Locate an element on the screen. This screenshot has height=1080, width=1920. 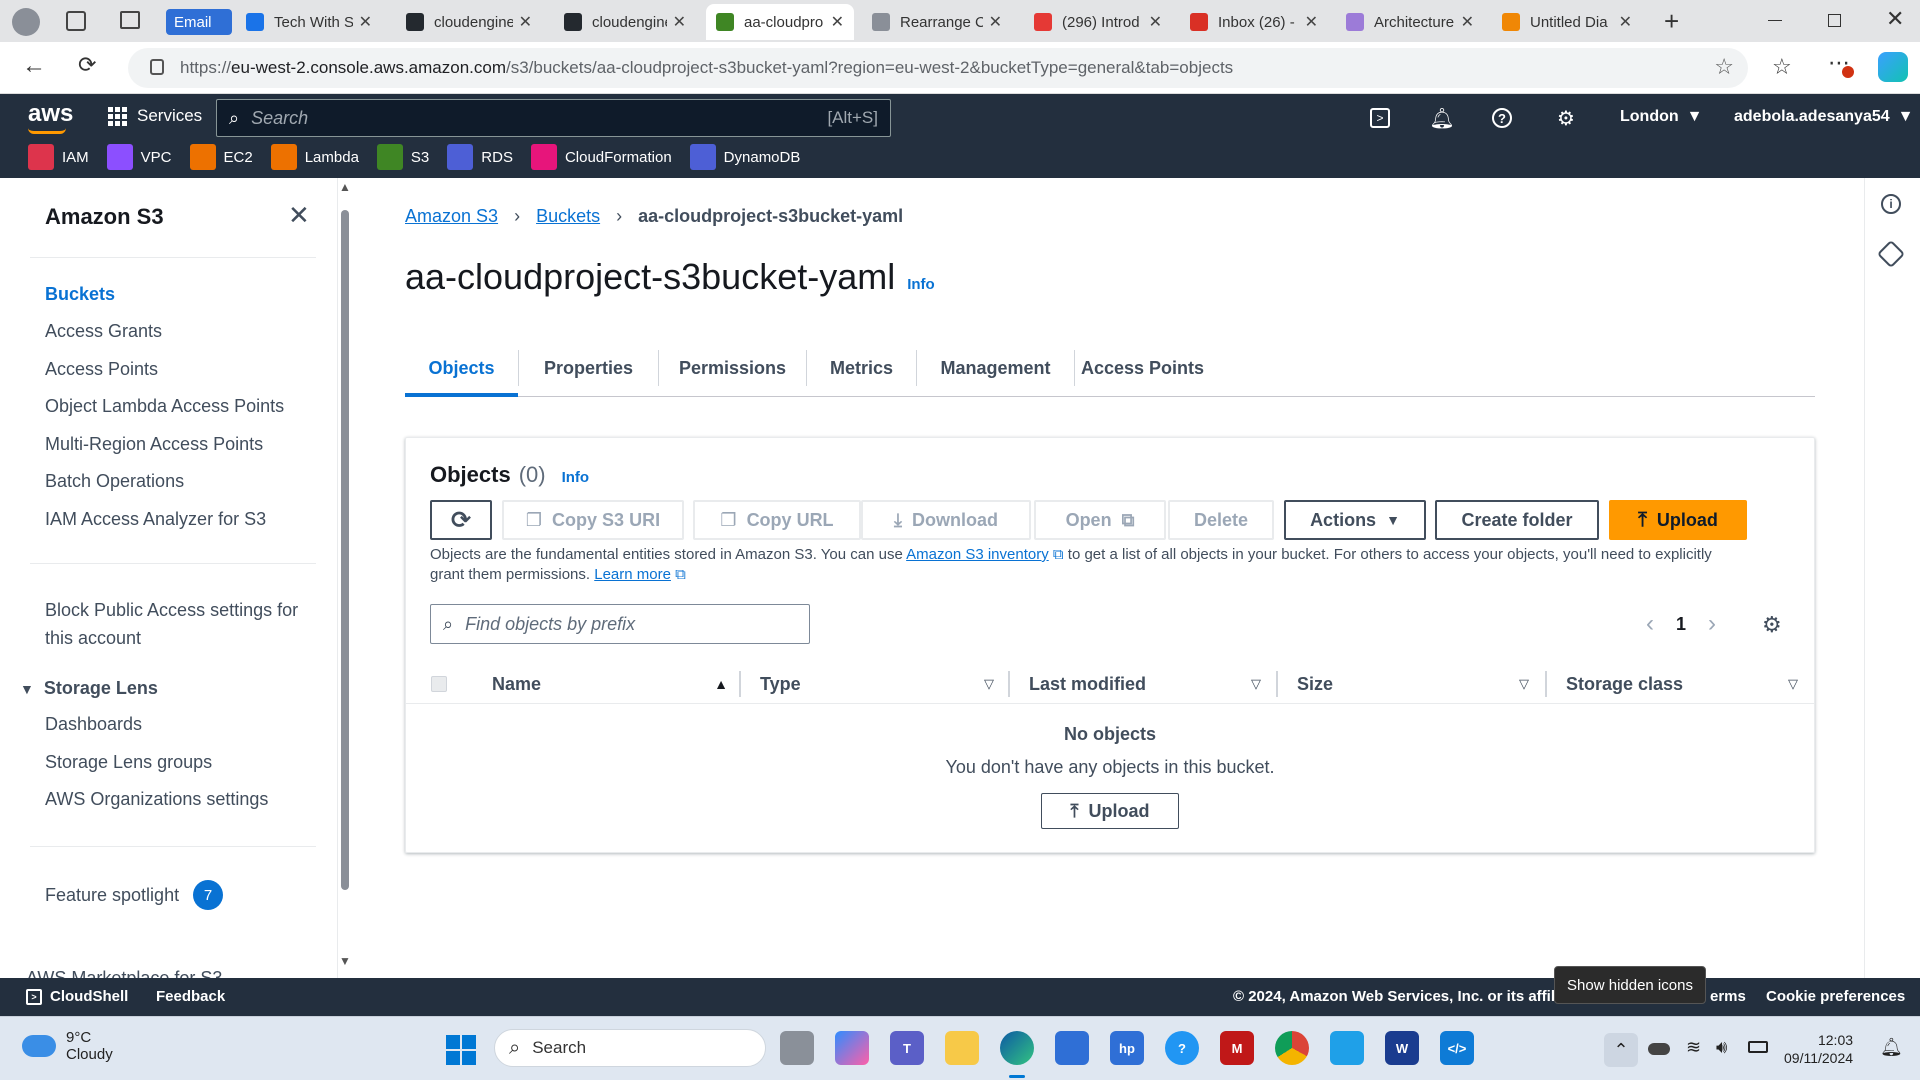
download-button: ⤓ Download is located at coordinates (946, 520).